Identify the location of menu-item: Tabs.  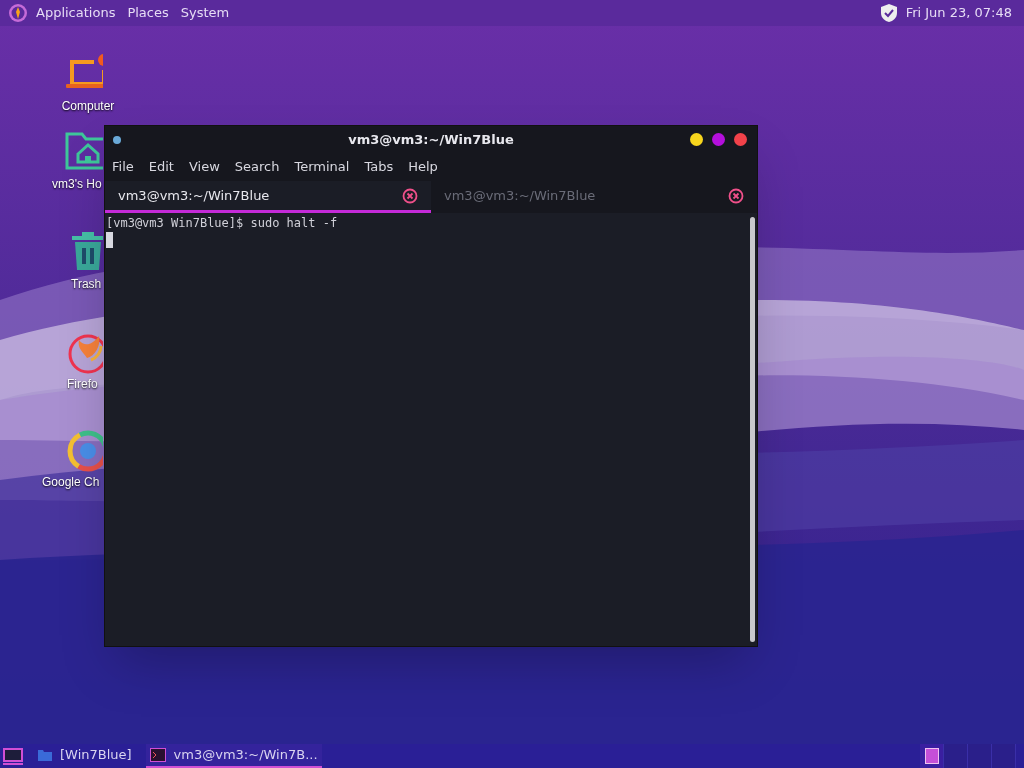
(379, 167).